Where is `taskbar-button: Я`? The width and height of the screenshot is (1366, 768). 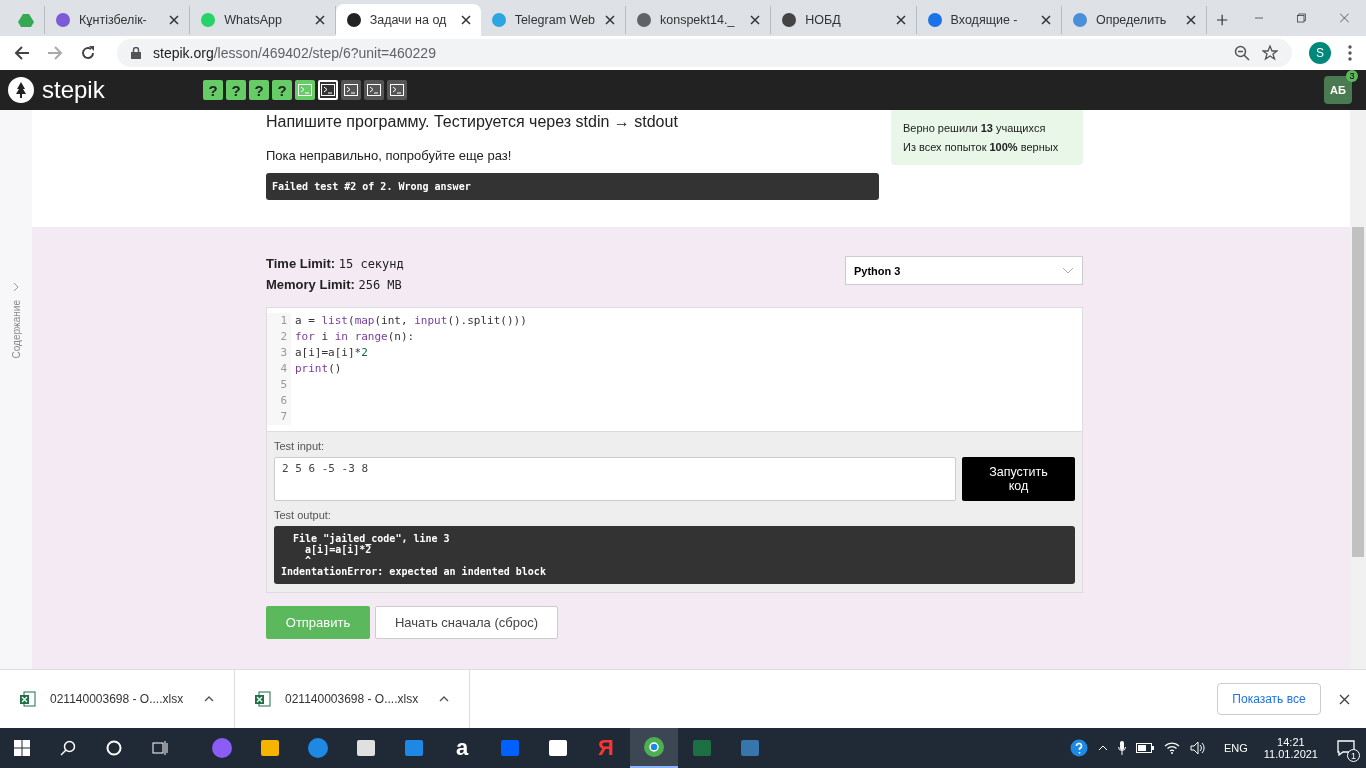
taskbar-button: Я is located at coordinates (606, 748).